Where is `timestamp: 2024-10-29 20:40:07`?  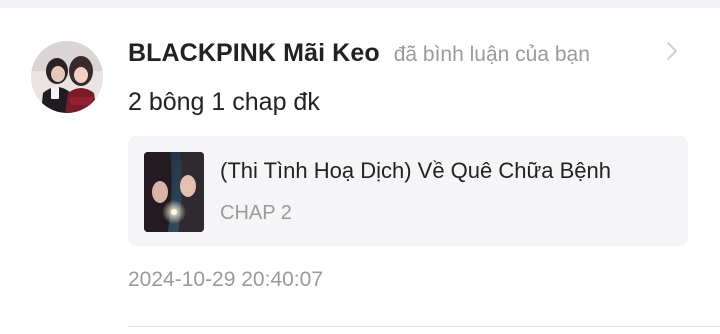
timestamp: 2024-10-29 20:40:07 is located at coordinates (225, 279).